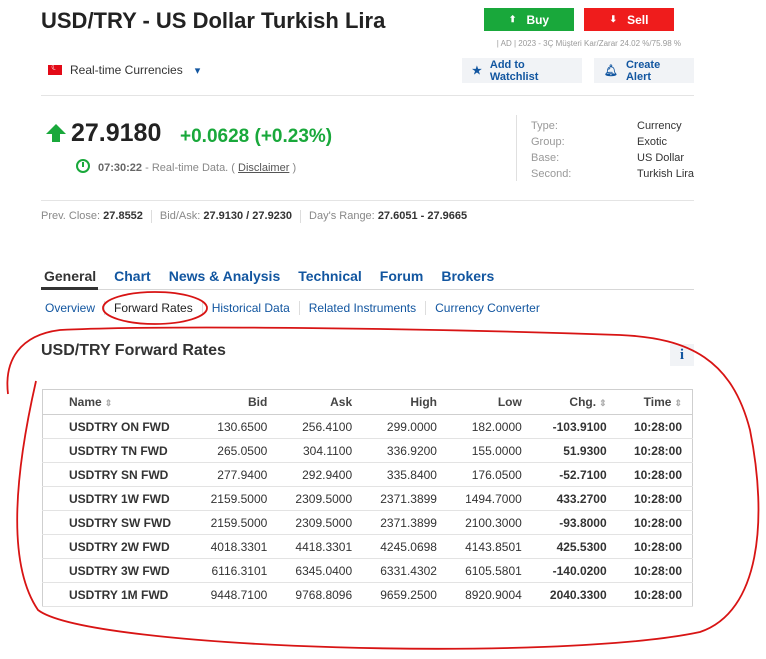  What do you see at coordinates (225, 276) in the screenshot?
I see `tab-news-analysis: News & Analysis` at bounding box center [225, 276].